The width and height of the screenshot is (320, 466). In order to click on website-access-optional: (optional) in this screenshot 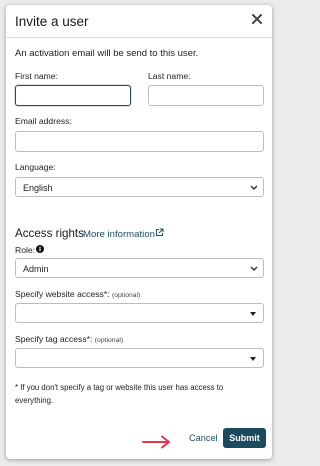, I will do `click(126, 295)`.